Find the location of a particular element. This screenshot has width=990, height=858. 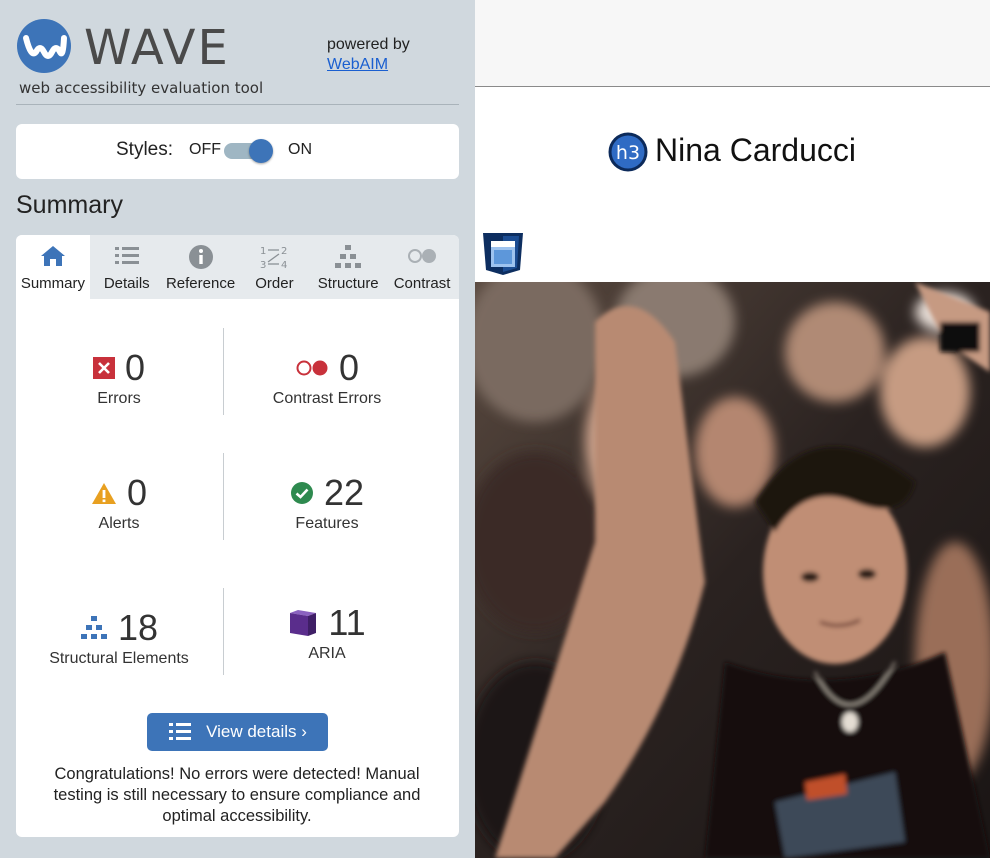

alert-triangle-icon is located at coordinates (103, 493).